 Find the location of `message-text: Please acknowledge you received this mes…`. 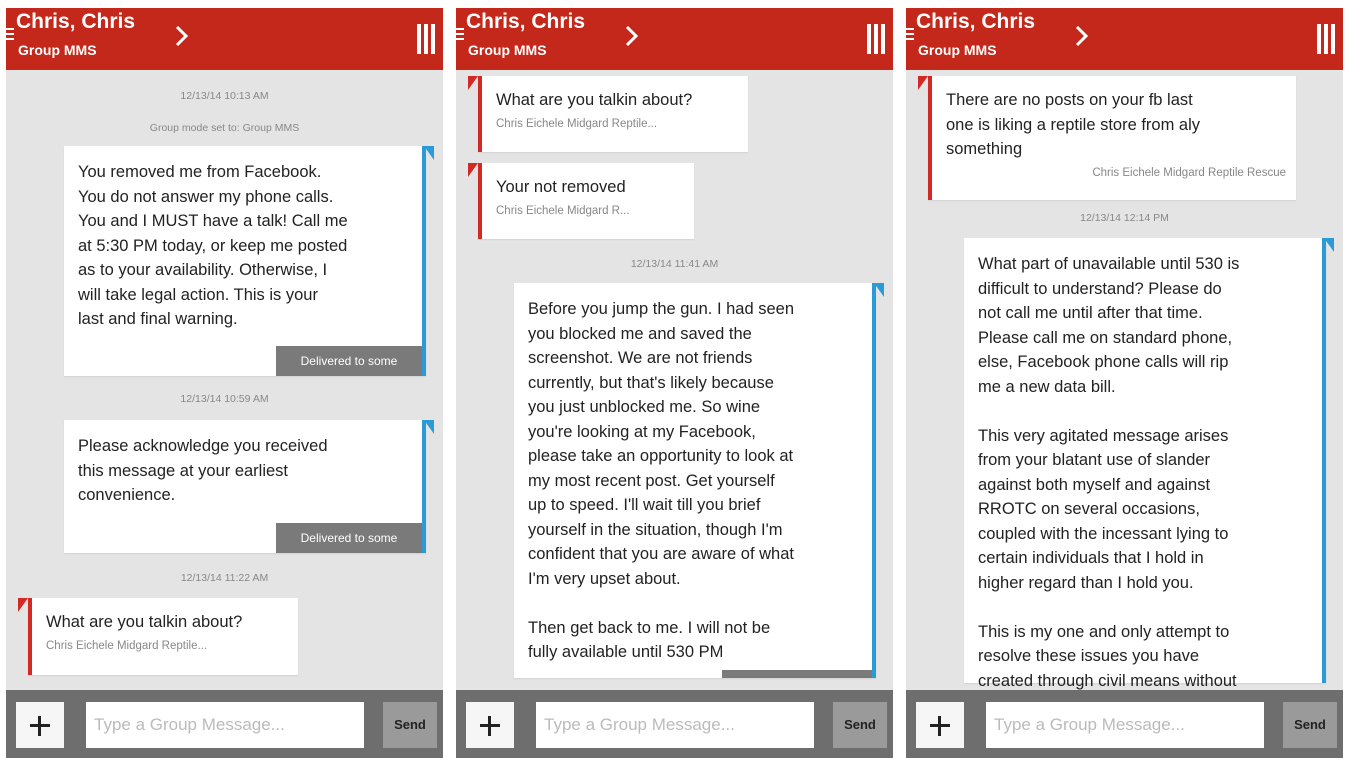

message-text: Please acknowledge you received this mes… is located at coordinates (203, 470).